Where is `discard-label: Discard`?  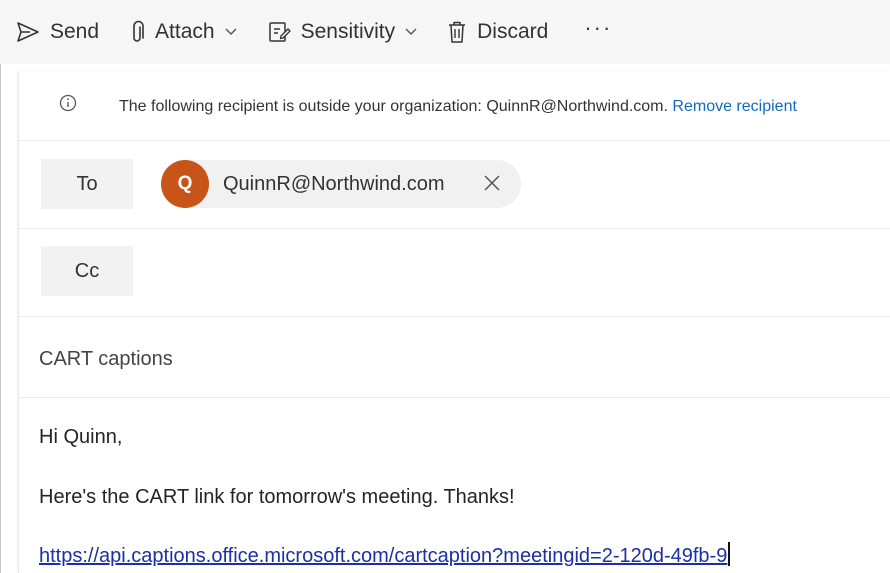 discard-label: Discard is located at coordinates (513, 31).